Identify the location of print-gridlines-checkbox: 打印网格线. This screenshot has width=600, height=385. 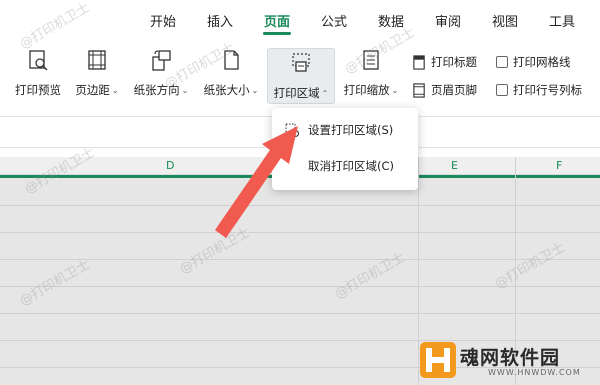
(533, 62).